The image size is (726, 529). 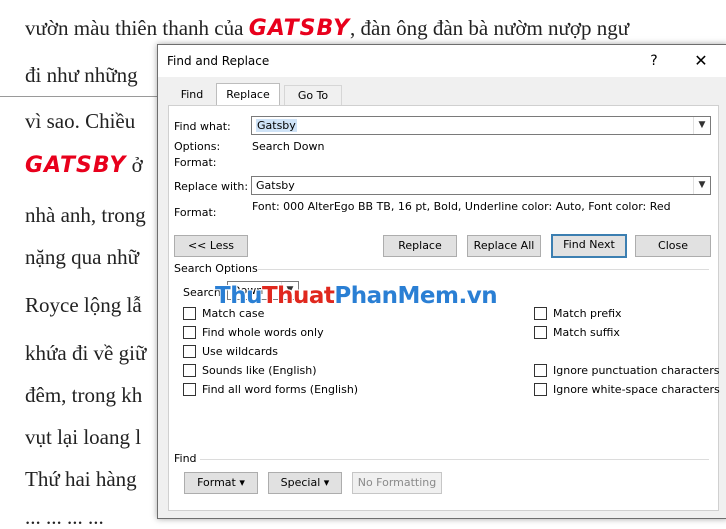 What do you see at coordinates (195, 162) in the screenshot?
I see `format-label: Format:` at bounding box center [195, 162].